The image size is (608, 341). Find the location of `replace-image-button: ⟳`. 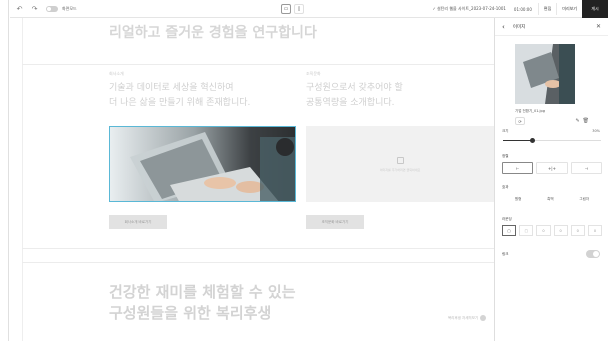

replace-image-button: ⟳ is located at coordinates (520, 121).